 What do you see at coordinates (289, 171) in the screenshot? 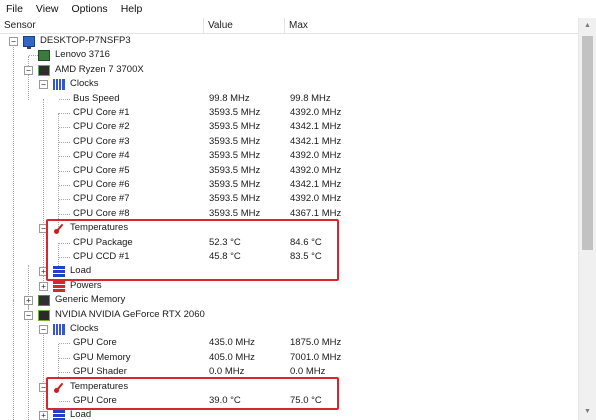
I see `sensor-row: CPU Core #5 3593.5 MHz 4392.0 MHz` at bounding box center [289, 171].